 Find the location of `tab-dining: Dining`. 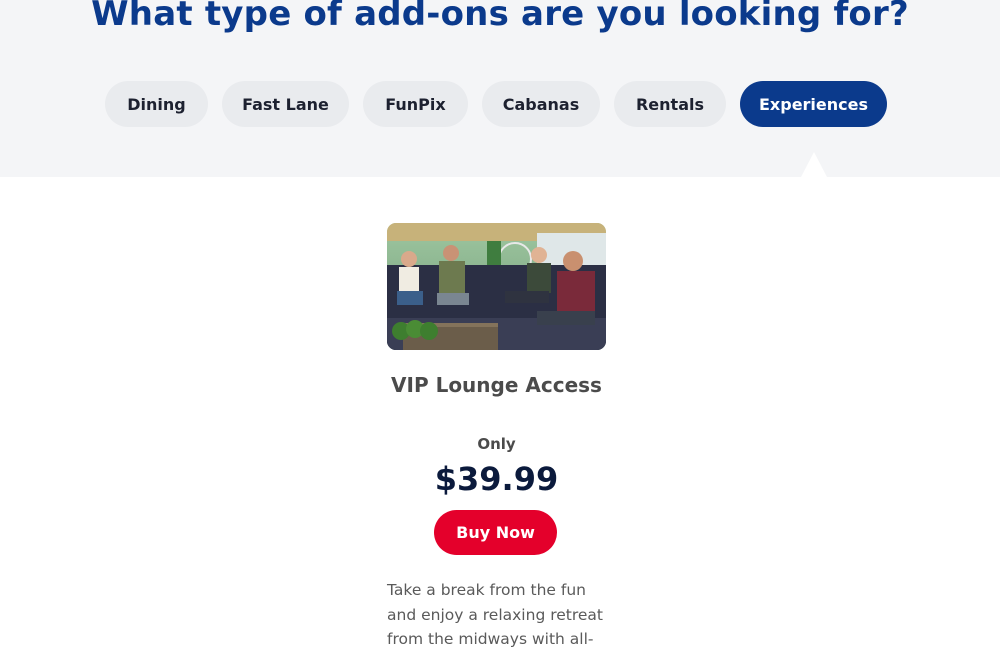

tab-dining: Dining is located at coordinates (156, 104).